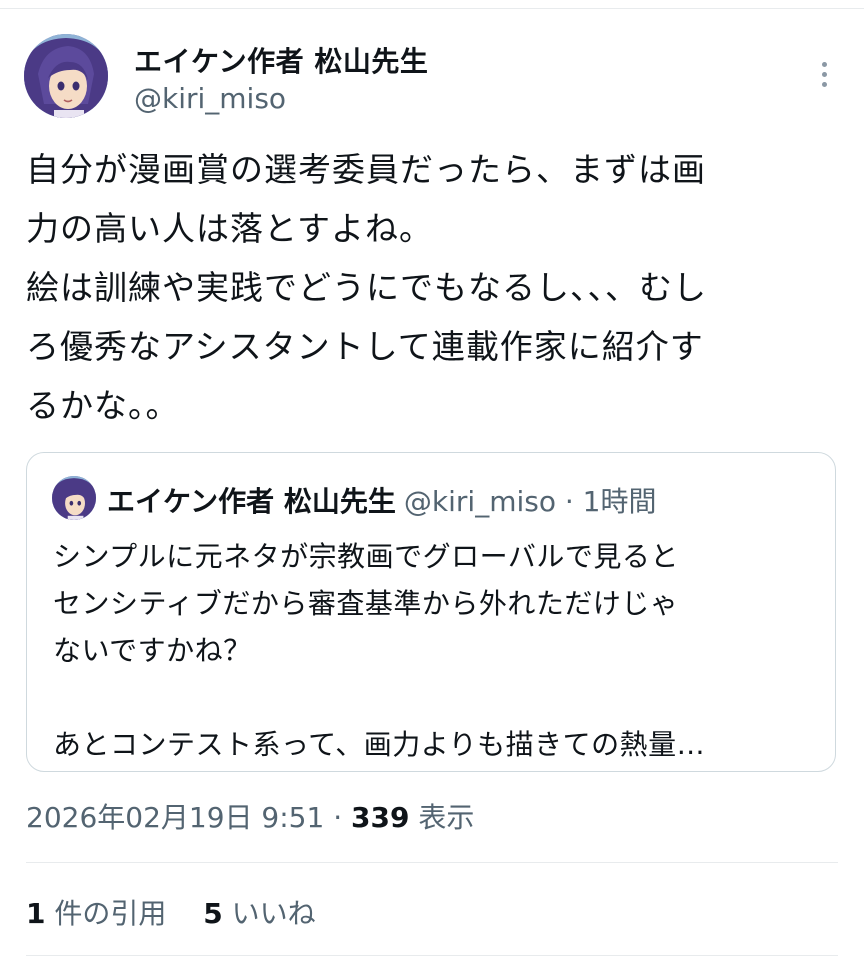 The height and width of the screenshot is (969, 864). Describe the element at coordinates (281, 60) in the screenshot. I see `author-name: エイケン作者 松山先生` at that location.